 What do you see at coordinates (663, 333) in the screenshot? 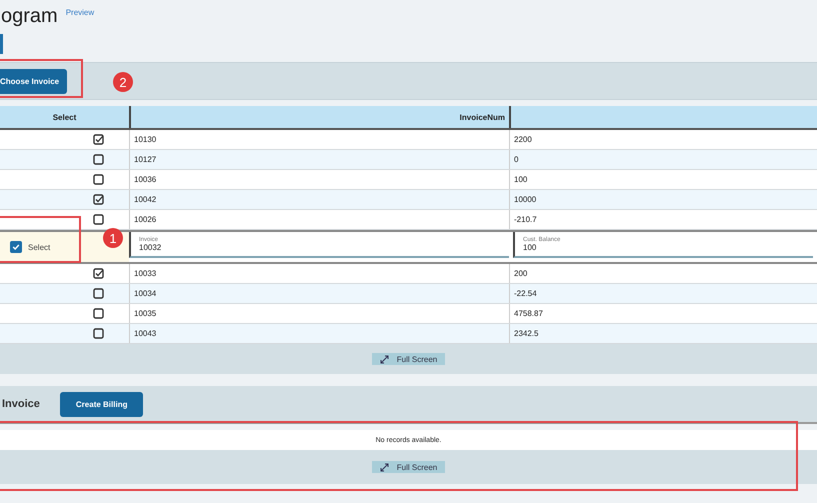
I see `table-cell: 2342.5` at bounding box center [663, 333].